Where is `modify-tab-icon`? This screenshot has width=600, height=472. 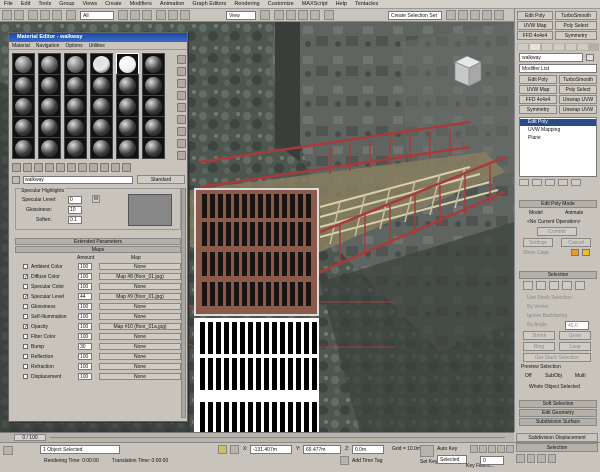 modify-tab-icon is located at coordinates (535, 47).